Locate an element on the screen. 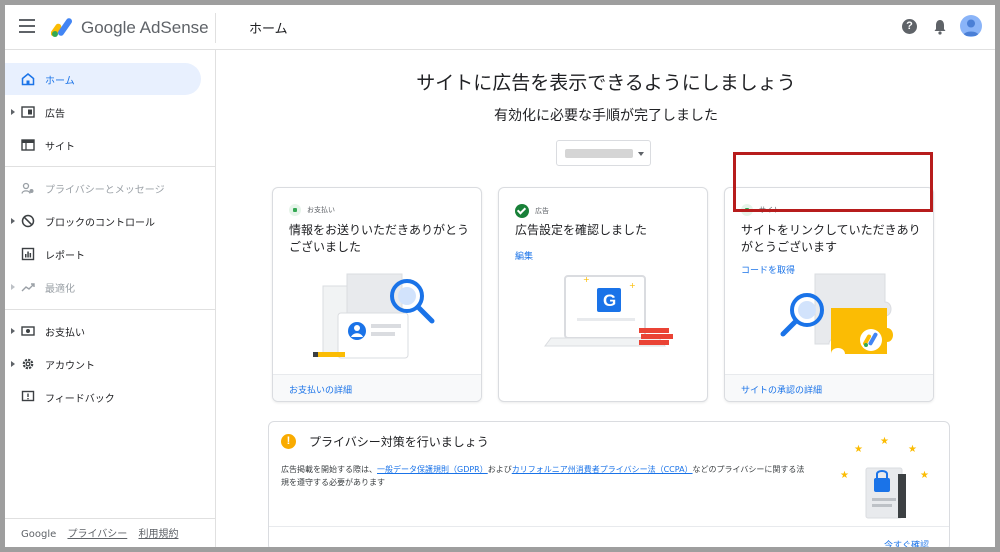 This screenshot has height=552, width=1000. avatar-person-icon is located at coordinates (971, 27).